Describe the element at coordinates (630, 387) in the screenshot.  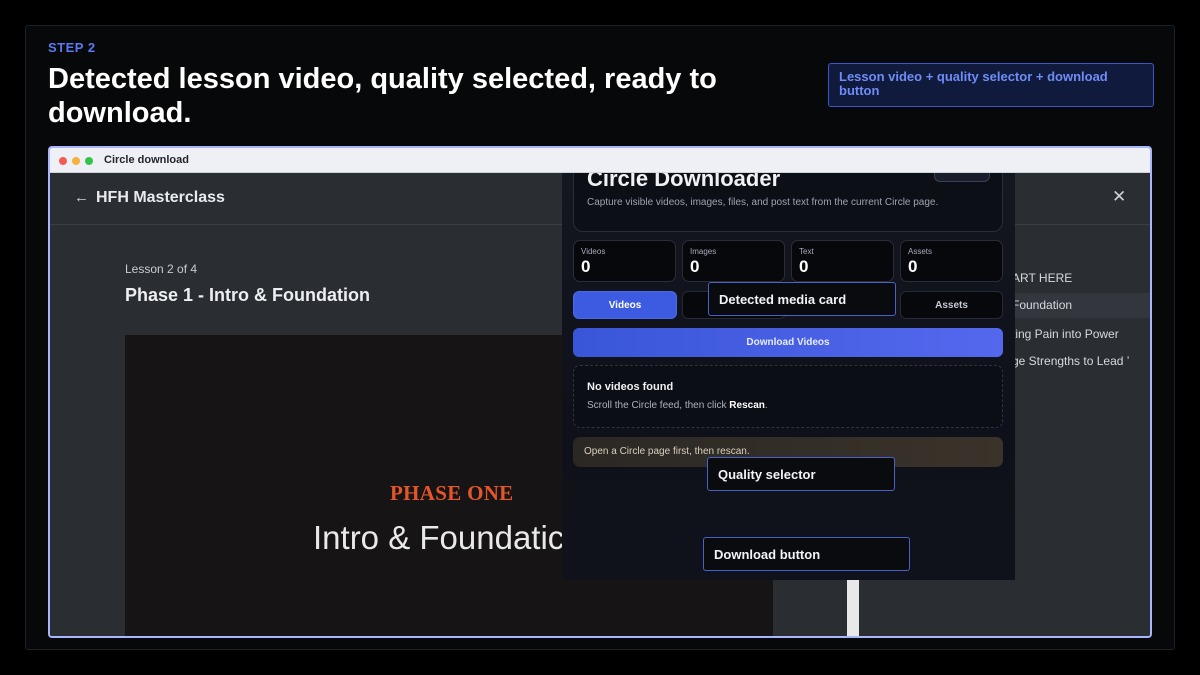
I see `empty-state-title: No videos found` at that location.